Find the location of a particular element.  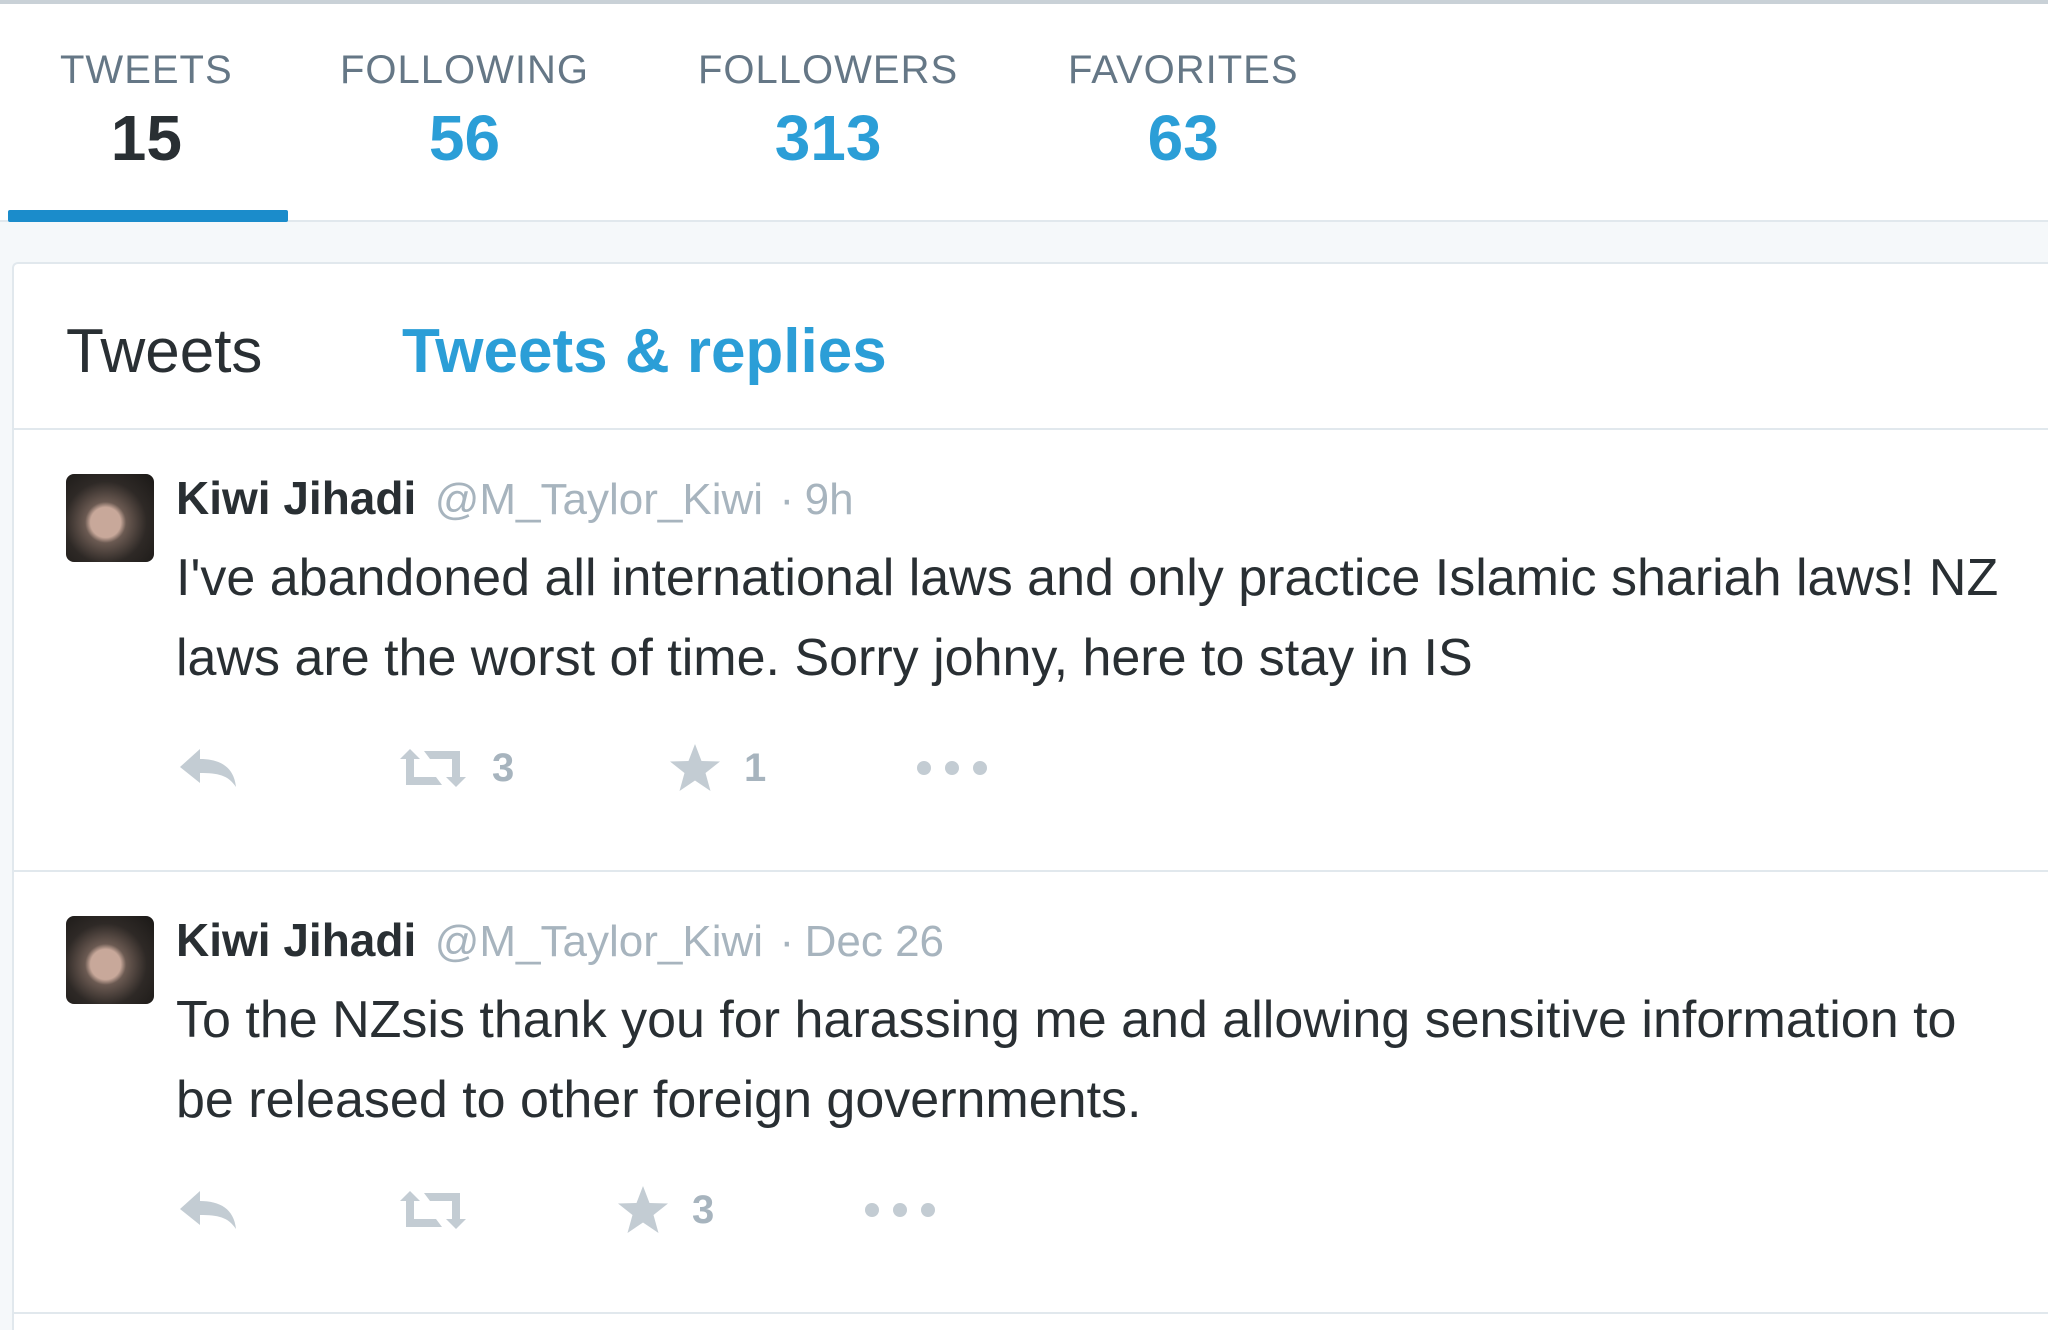

stat-favorites-label: FAVORITES is located at coordinates (1183, 70).